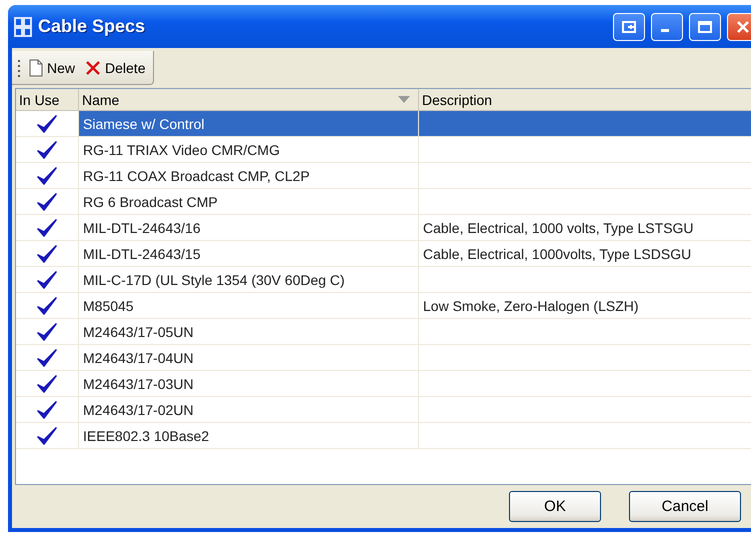 Image resolution: width=751 pixels, height=538 pixels. I want to click on table-row: M24643/17-02UN, so click(383, 410).